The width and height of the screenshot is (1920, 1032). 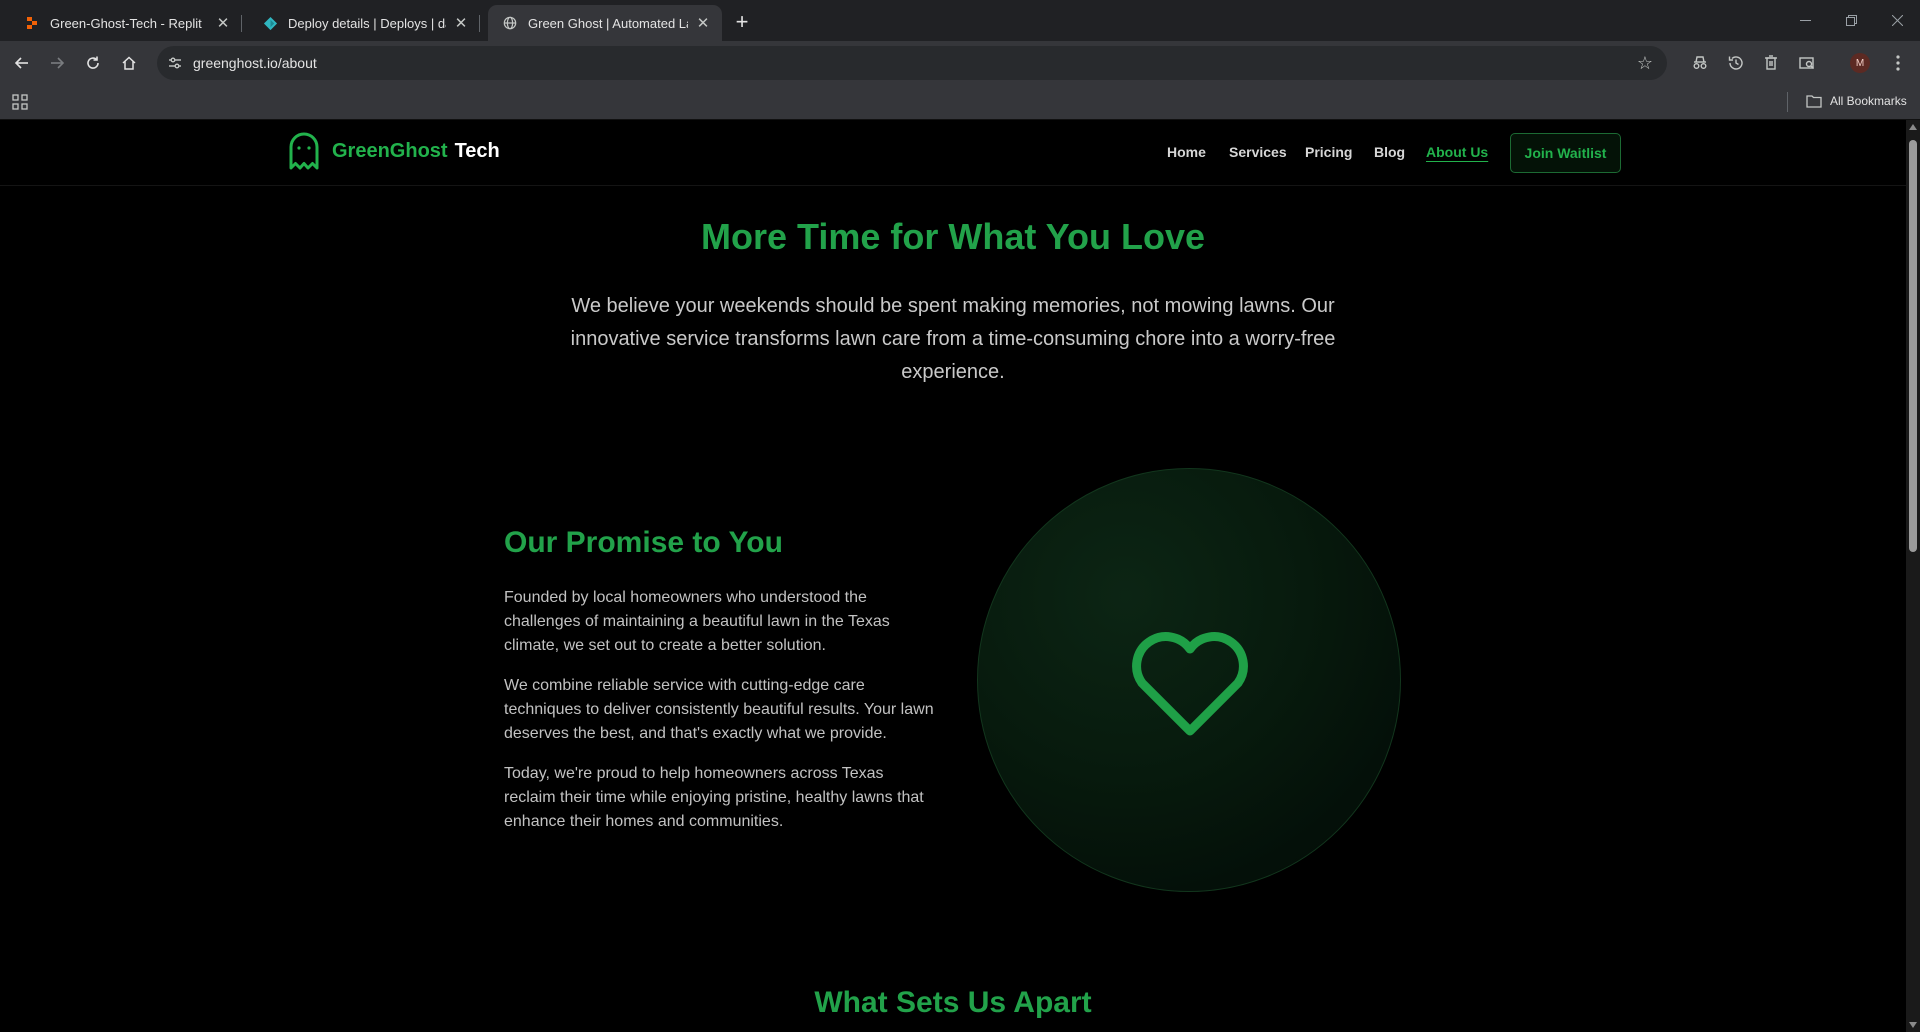 What do you see at coordinates (57, 63) in the screenshot?
I see `forward-button` at bounding box center [57, 63].